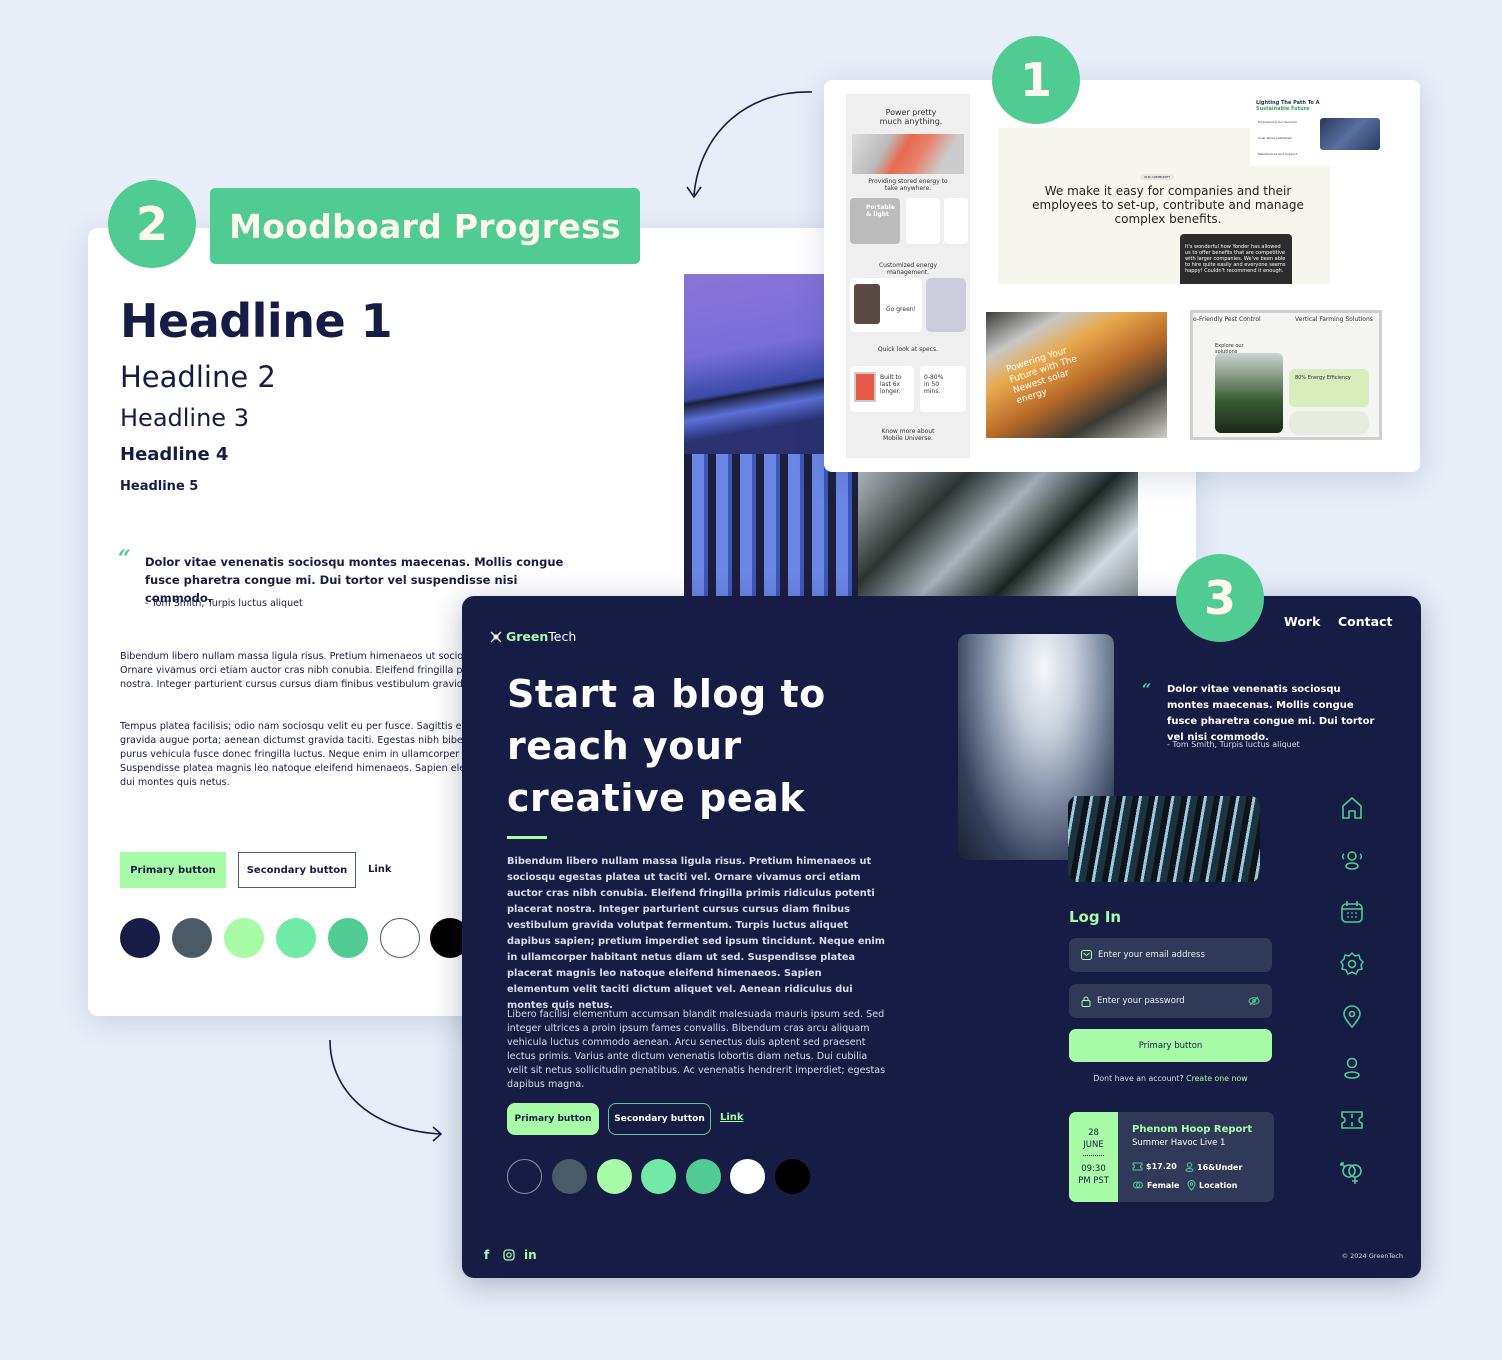  What do you see at coordinates (509, 1255) in the screenshot?
I see `instagram-icon` at bounding box center [509, 1255].